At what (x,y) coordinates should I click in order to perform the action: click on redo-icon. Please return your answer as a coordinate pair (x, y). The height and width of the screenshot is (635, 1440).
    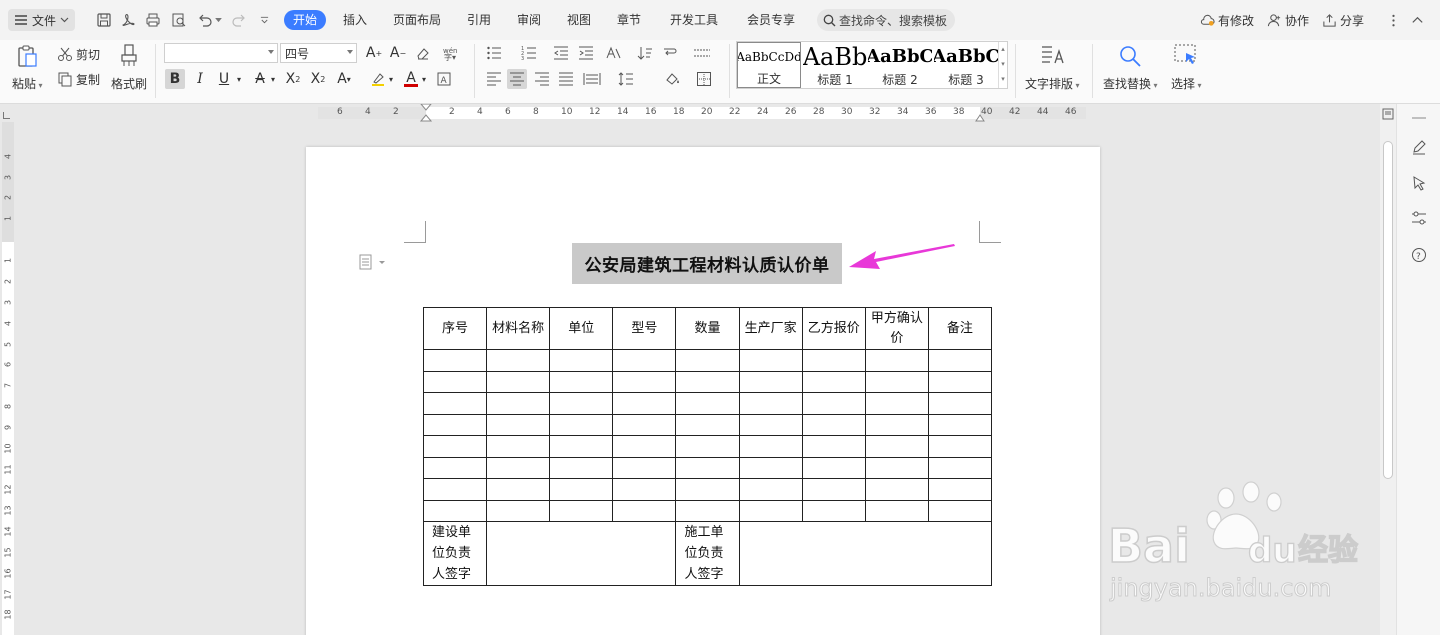
    Looking at the image, I should click on (239, 20).